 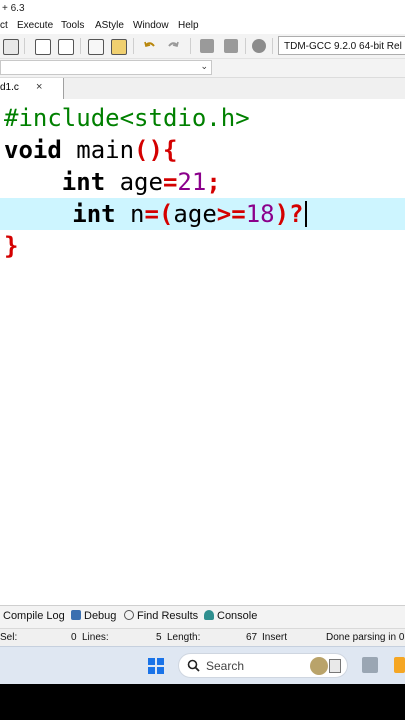 I want to click on menu-tools: Tools, so click(x=72, y=25).